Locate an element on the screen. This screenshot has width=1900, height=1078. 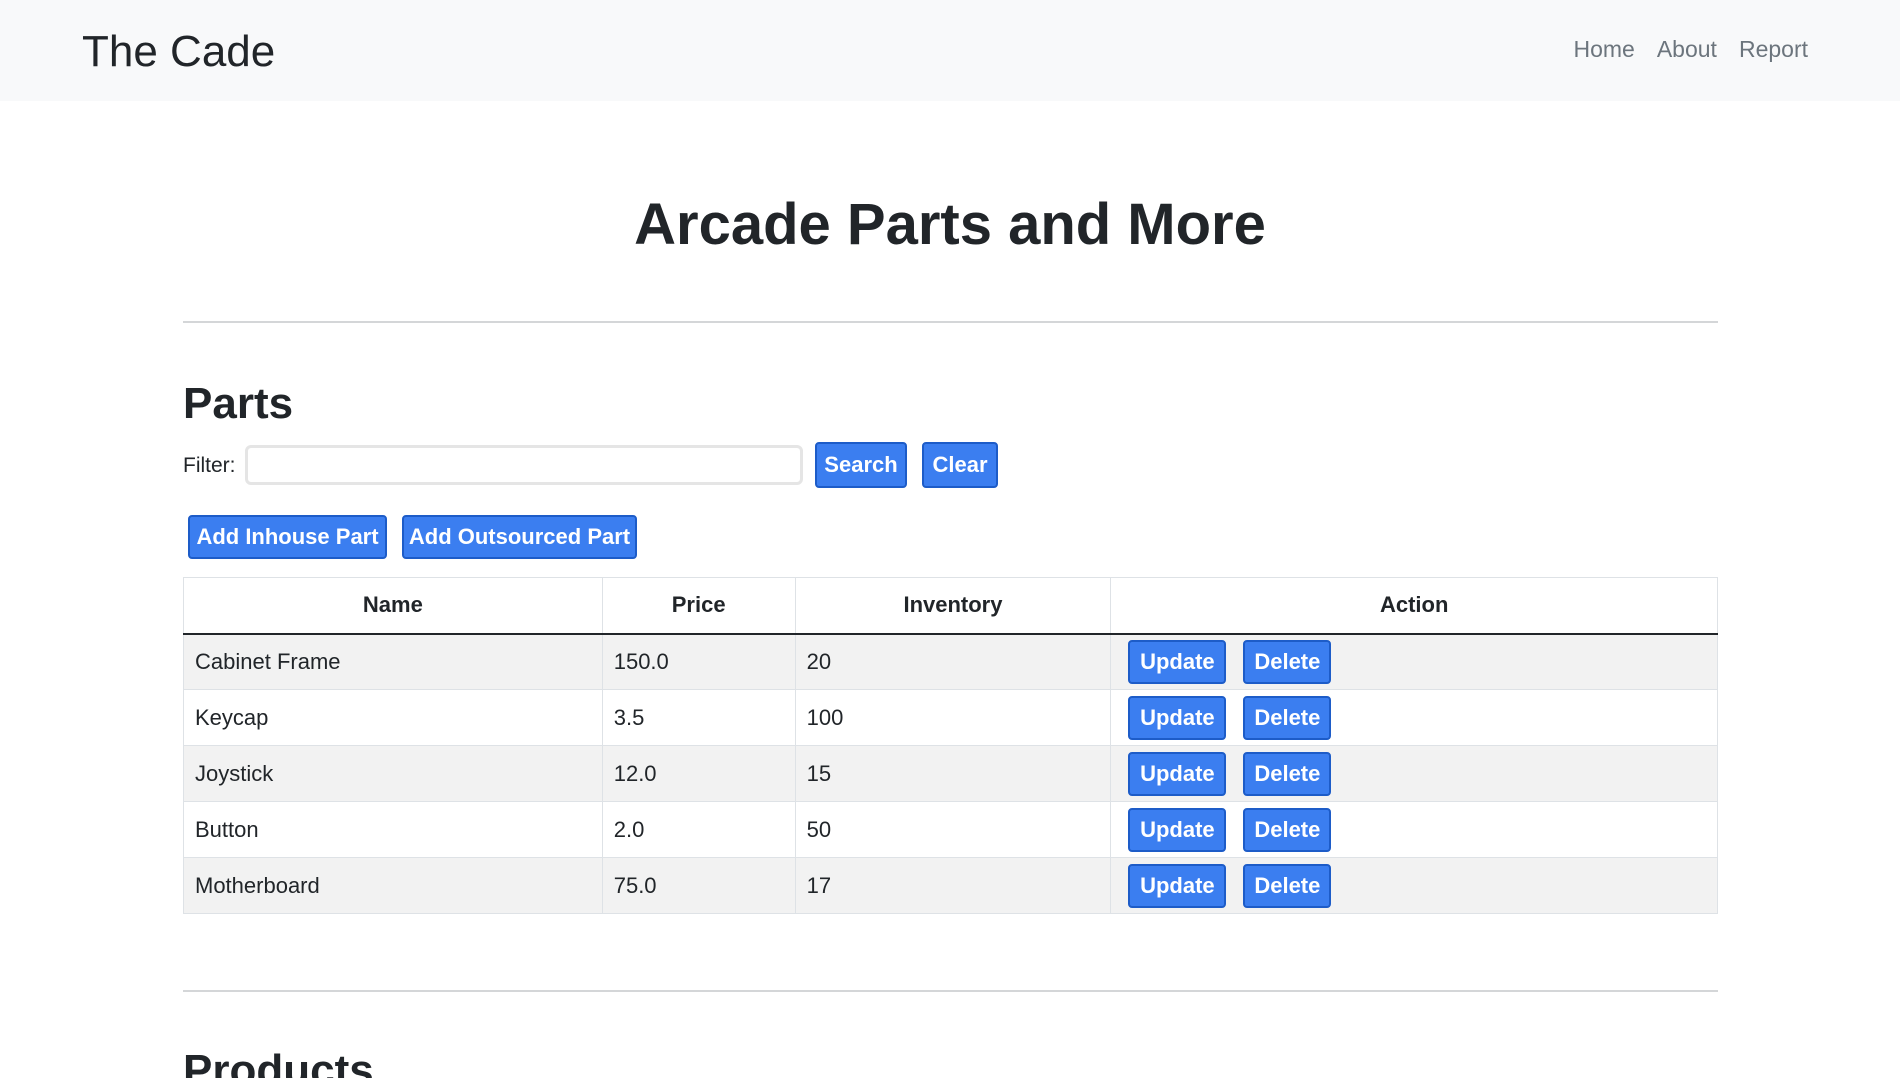
add-outsourced-part-button: Add Outsourced Part is located at coordinates (519, 537).